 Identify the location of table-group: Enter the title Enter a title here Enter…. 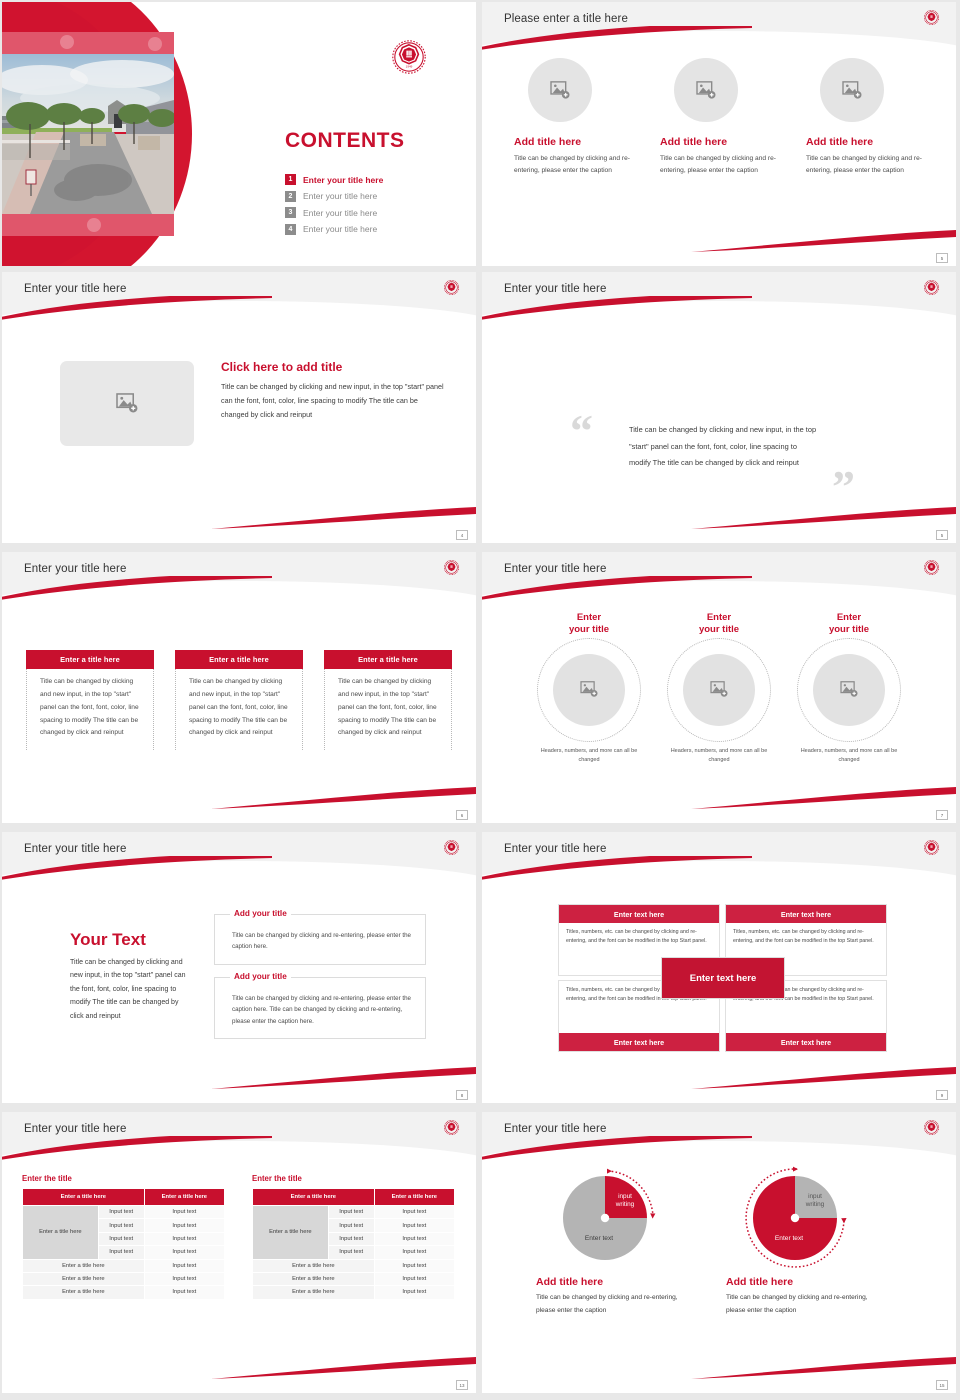
(239, 1229).